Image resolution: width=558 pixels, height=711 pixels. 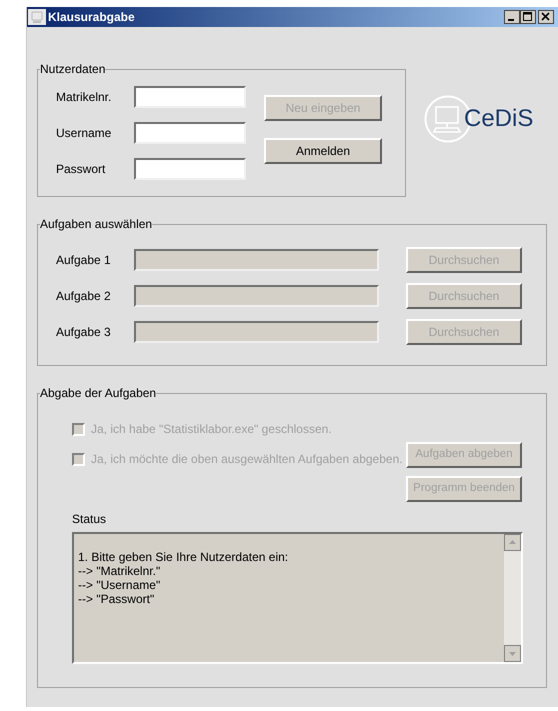 What do you see at coordinates (120, 571) in the screenshot?
I see `status-line: --> "Matrikelnr."` at bounding box center [120, 571].